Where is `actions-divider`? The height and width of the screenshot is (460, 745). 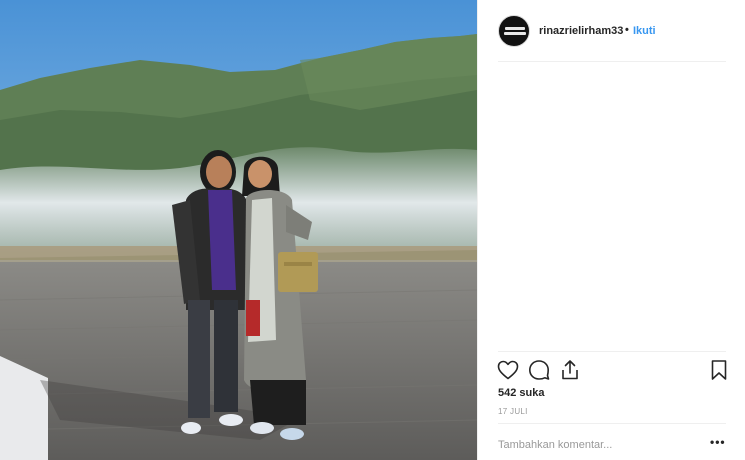
actions-divider is located at coordinates (612, 351).